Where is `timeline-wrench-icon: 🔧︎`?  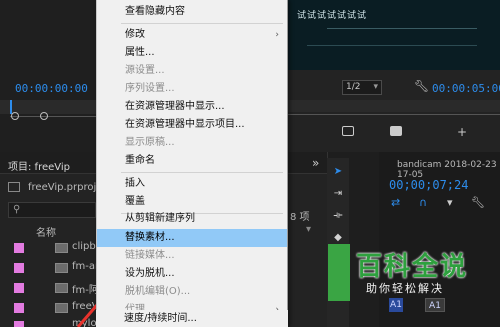
timeline-wrench-icon: 🔧︎ is located at coordinates (478, 202).